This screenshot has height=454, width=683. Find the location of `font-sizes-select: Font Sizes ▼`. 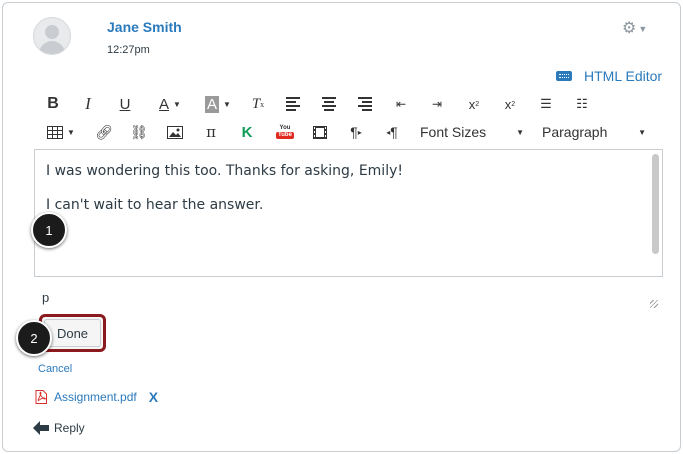

font-sizes-select: Font Sizes ▼ is located at coordinates (472, 132).